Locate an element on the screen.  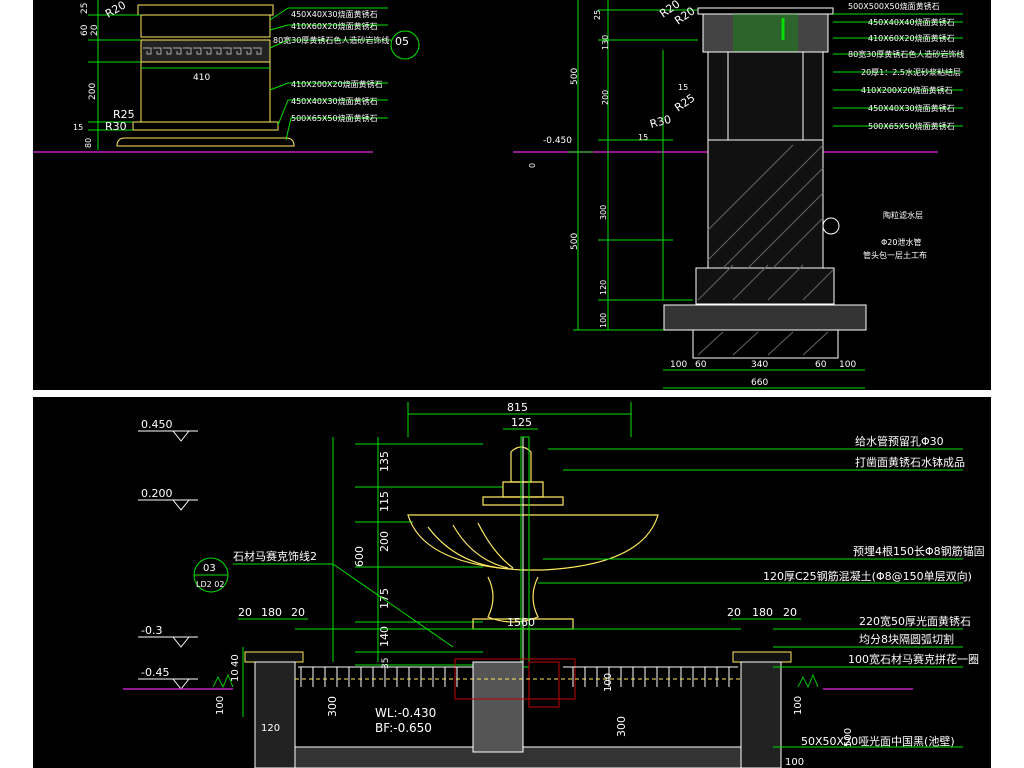
basin-floor-label: BF:-0.650 is located at coordinates (403, 728).